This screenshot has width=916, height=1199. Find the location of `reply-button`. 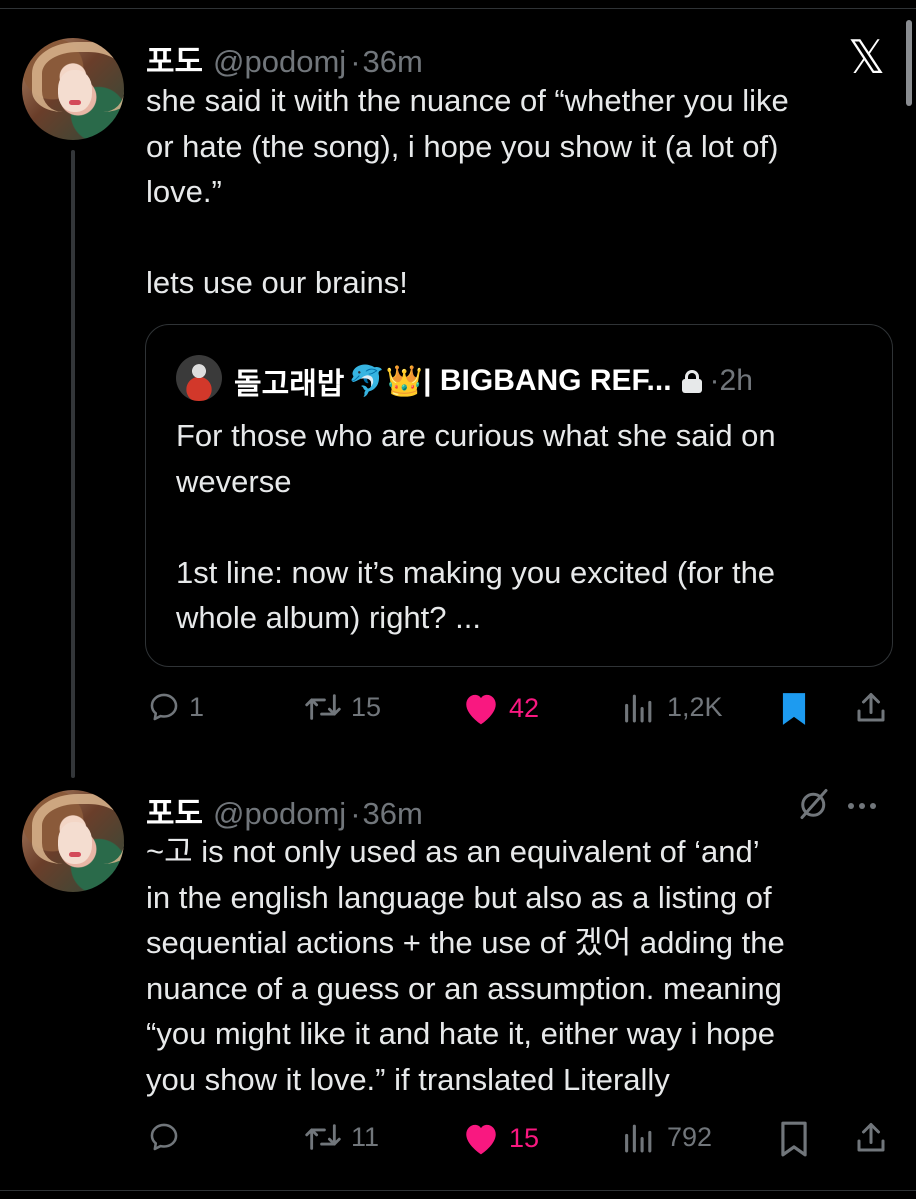

reply-button is located at coordinates (168, 1137).